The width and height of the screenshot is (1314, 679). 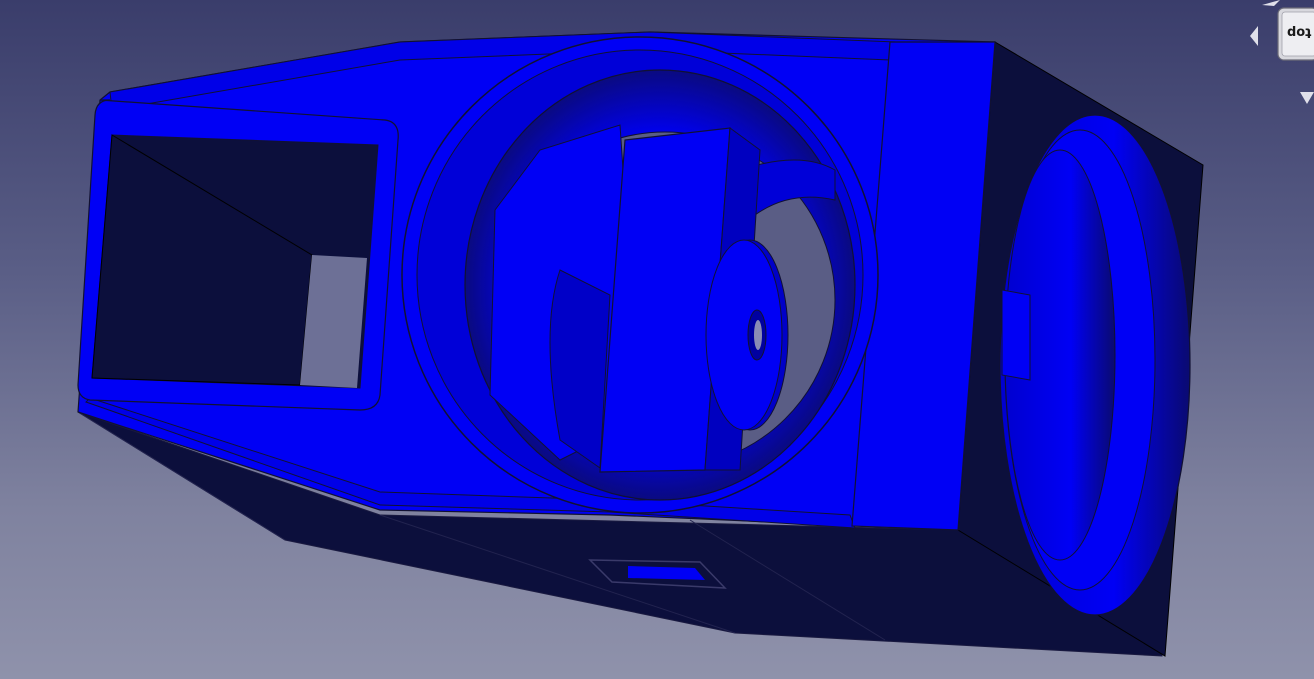 I want to click on navigation-cube: doʇ, so click(x=1277, y=55).